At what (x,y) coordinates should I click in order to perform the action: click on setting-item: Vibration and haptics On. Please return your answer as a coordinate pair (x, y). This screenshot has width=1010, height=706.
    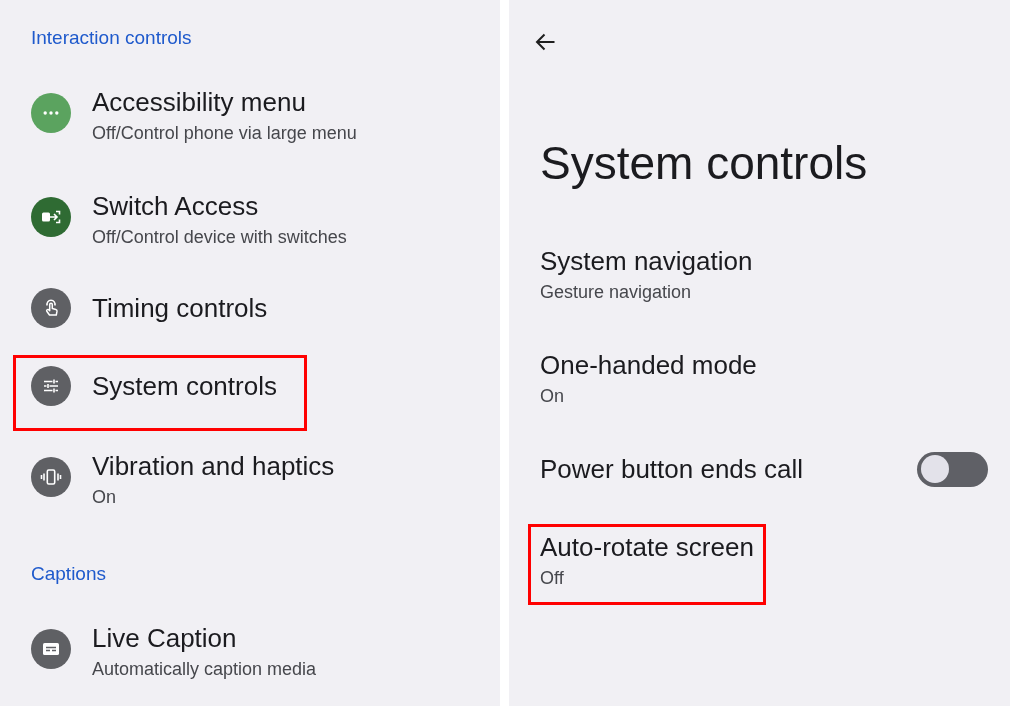
    Looking at the image, I should click on (183, 477).